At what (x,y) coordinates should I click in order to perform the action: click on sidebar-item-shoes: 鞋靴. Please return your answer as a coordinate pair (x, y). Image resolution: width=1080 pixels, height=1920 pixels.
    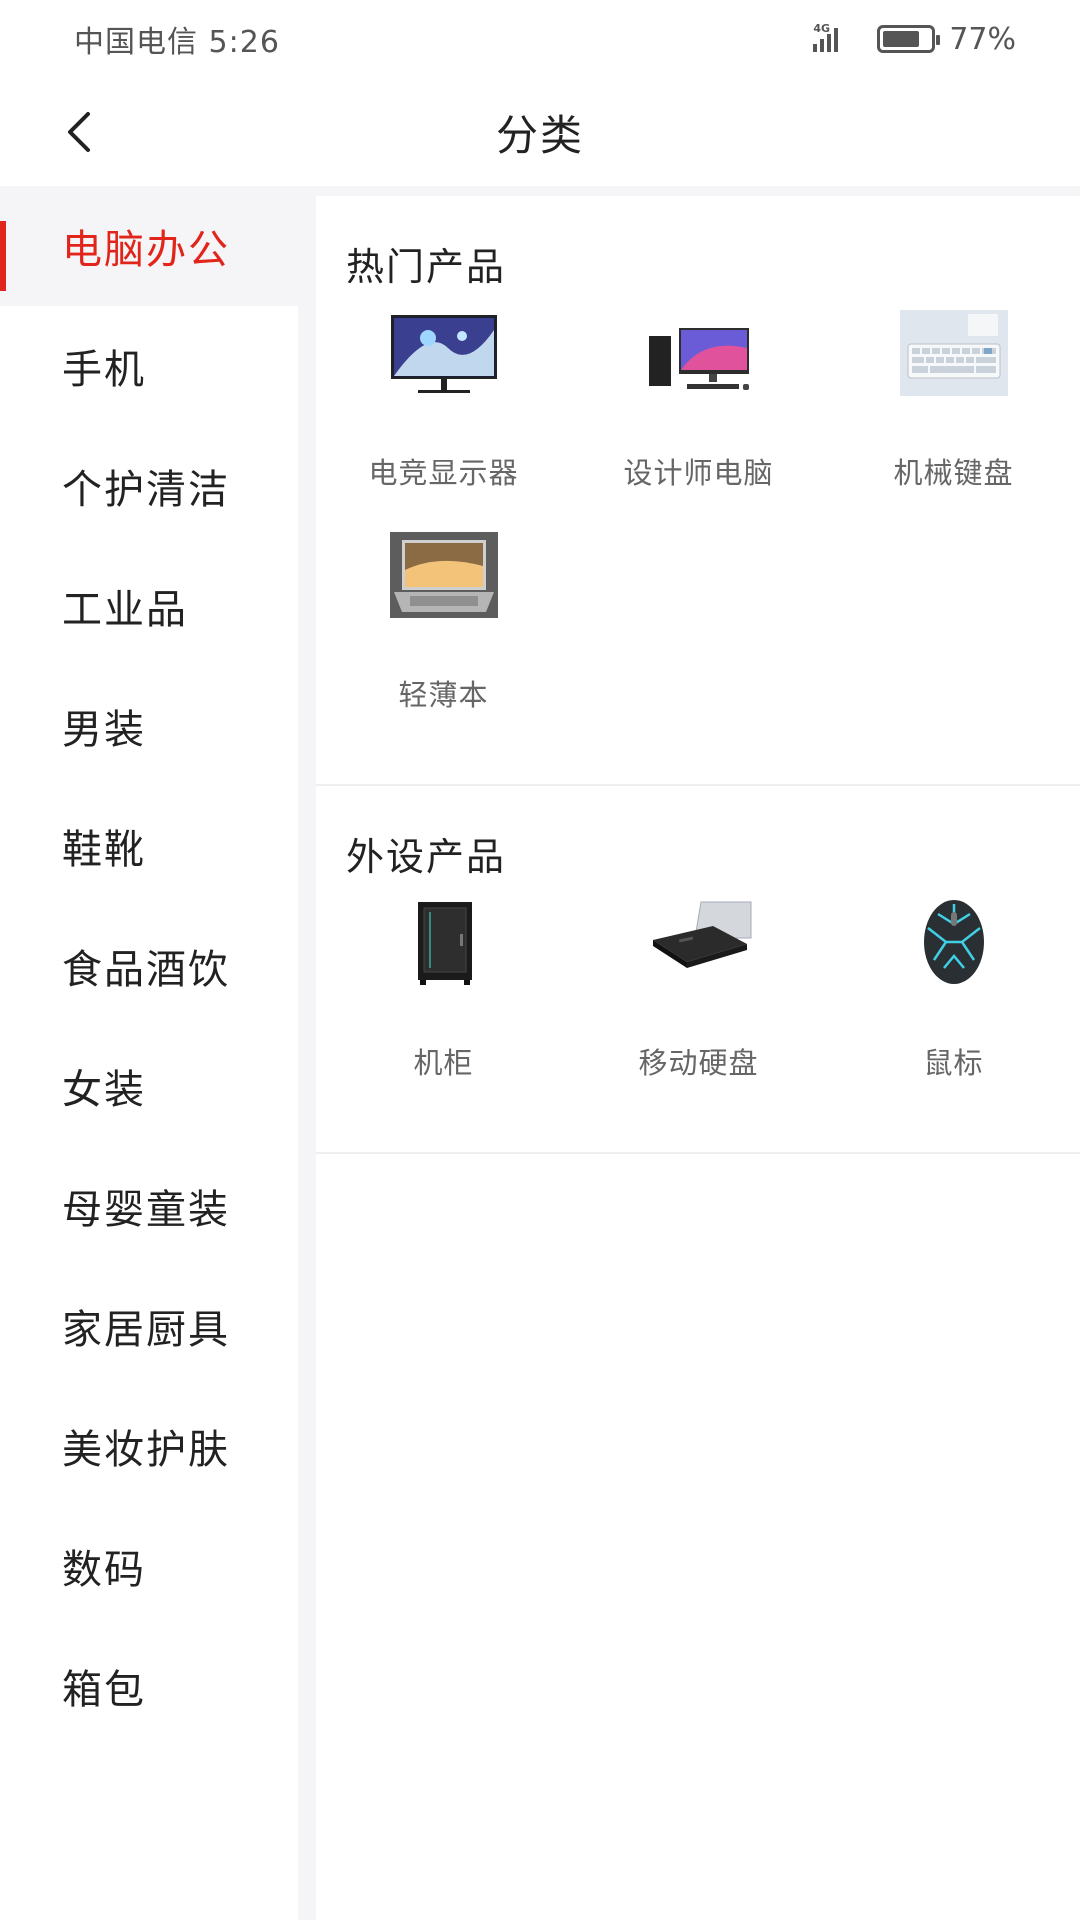
    Looking at the image, I should click on (149, 846).